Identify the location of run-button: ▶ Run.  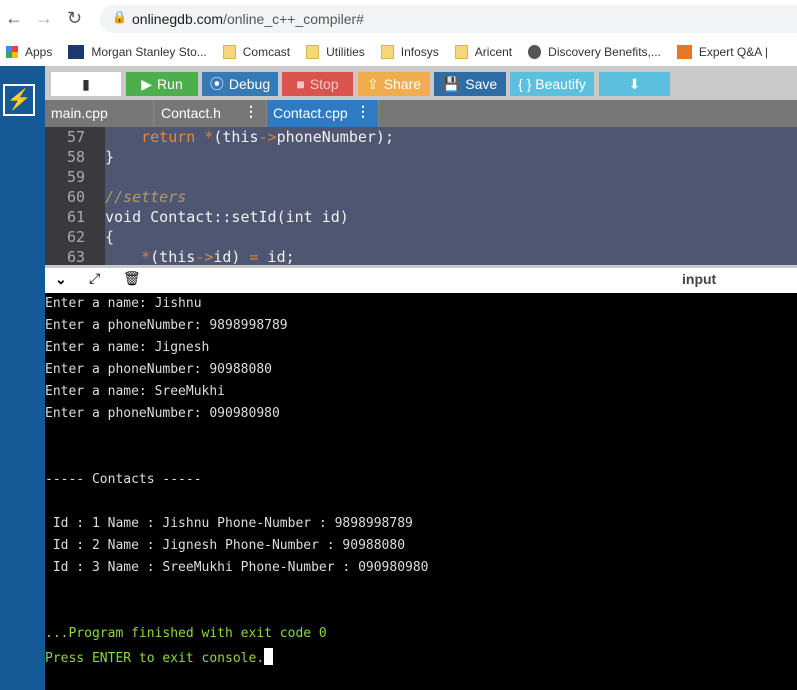
(162, 84).